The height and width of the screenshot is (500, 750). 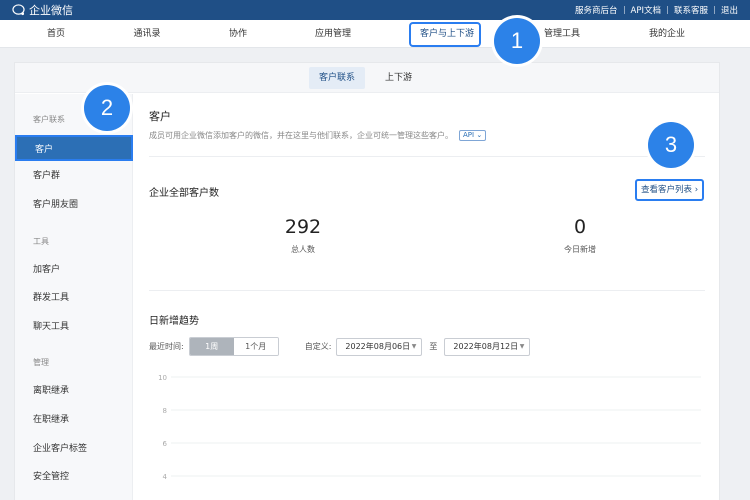 What do you see at coordinates (74, 148) in the screenshot?
I see `sidebar-item-customers: 客户` at bounding box center [74, 148].